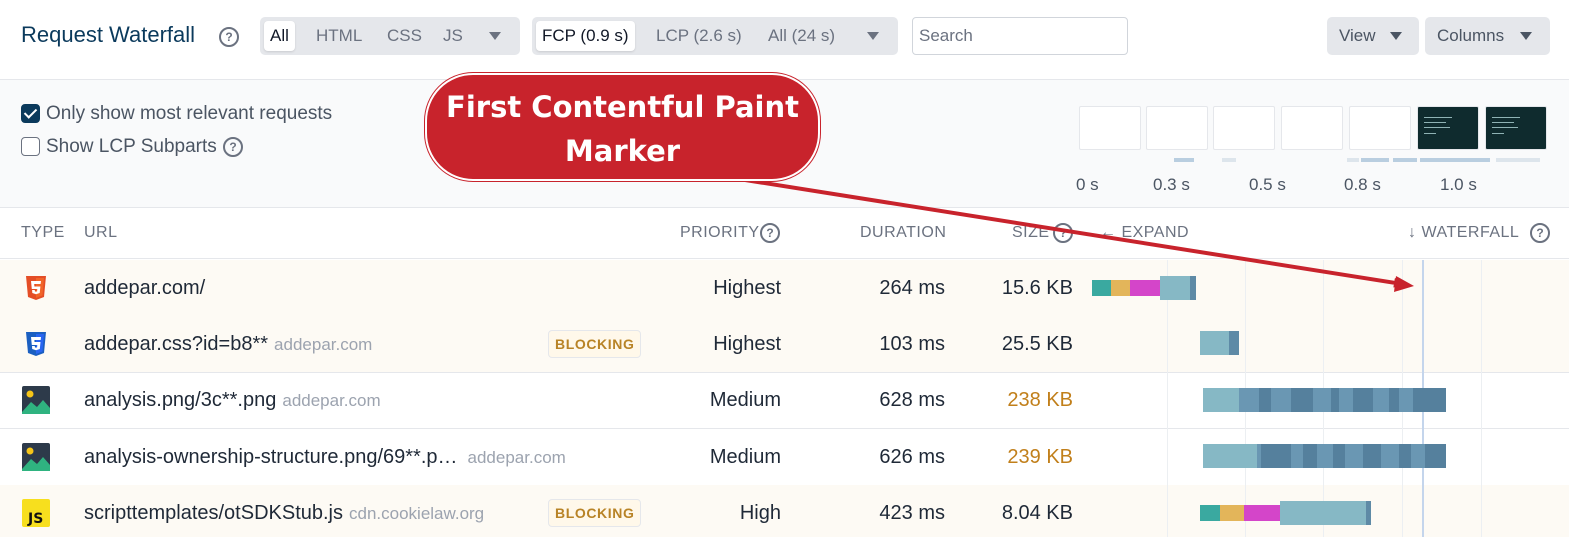 The height and width of the screenshot is (537, 1569). I want to click on type-filter-all: All, so click(279, 36).